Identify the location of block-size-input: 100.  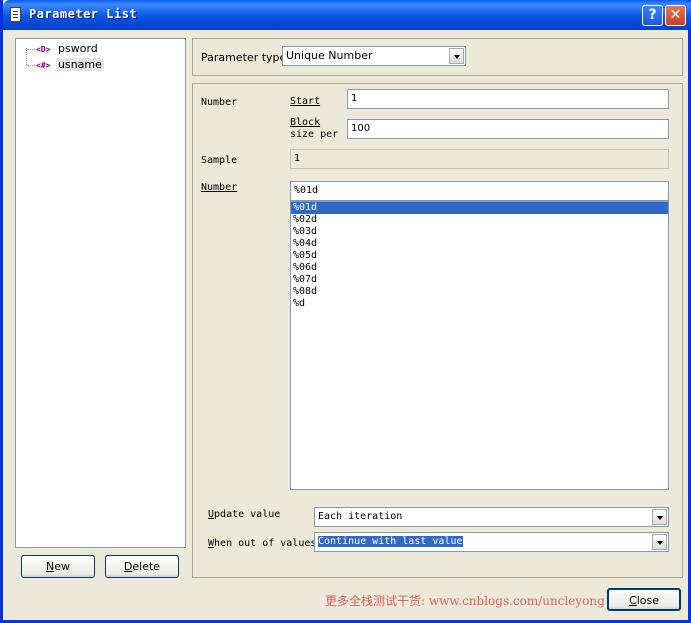
(508, 129).